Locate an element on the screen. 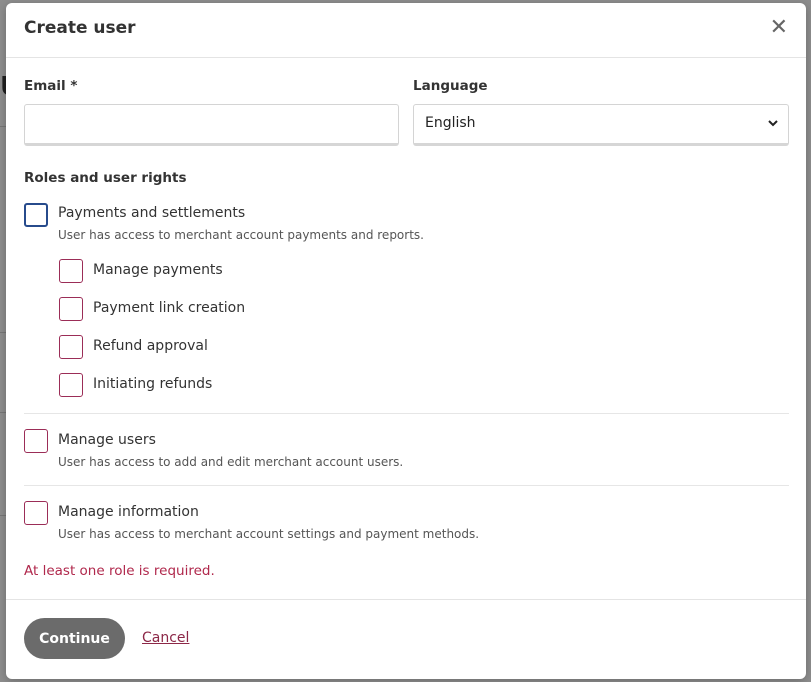 The width and height of the screenshot is (811, 682). payment-link-creation-checkbox is located at coordinates (71, 309).